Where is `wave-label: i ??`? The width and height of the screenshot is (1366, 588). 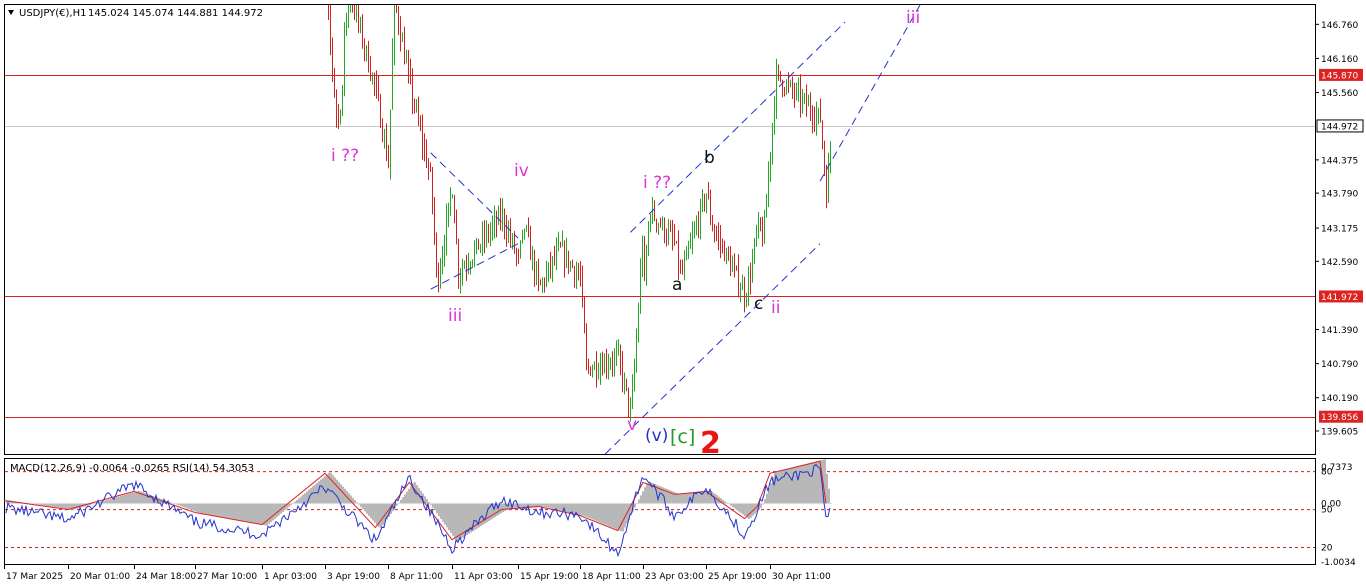
wave-label: i ?? is located at coordinates (345, 156).